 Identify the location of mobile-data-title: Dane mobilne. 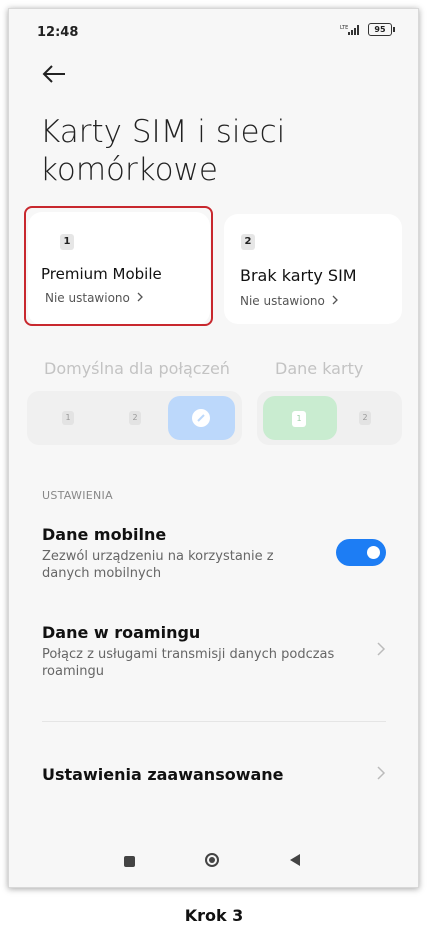
(104, 534).